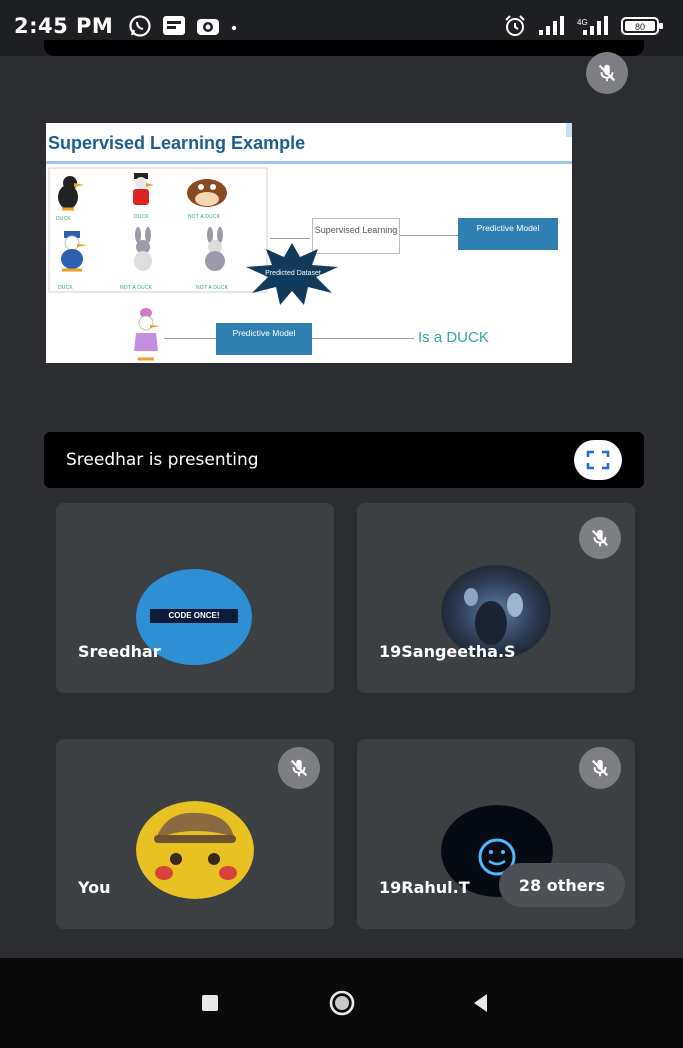 This screenshot has width=683, height=1048. What do you see at coordinates (264, 339) in the screenshot?
I see `predictive-model-box-bottom: Predictive Model` at bounding box center [264, 339].